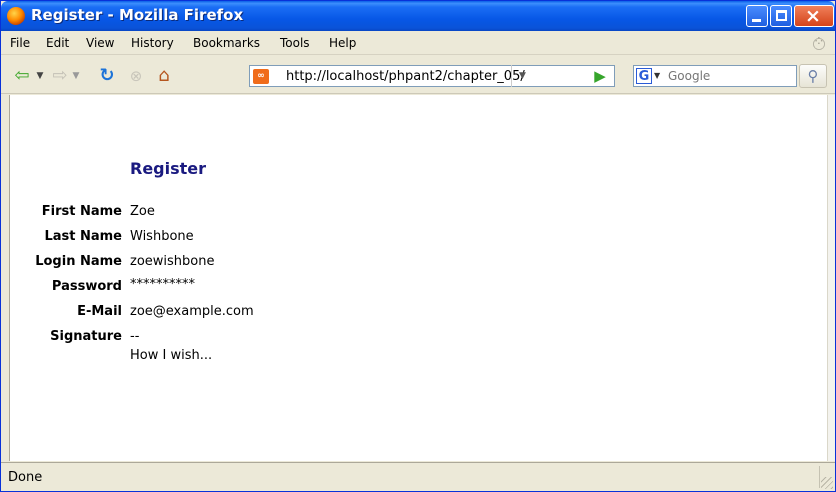 Image resolution: width=836 pixels, height=492 pixels. What do you see at coordinates (172, 261) in the screenshot?
I see `login-name-value: zoewishbone` at bounding box center [172, 261].